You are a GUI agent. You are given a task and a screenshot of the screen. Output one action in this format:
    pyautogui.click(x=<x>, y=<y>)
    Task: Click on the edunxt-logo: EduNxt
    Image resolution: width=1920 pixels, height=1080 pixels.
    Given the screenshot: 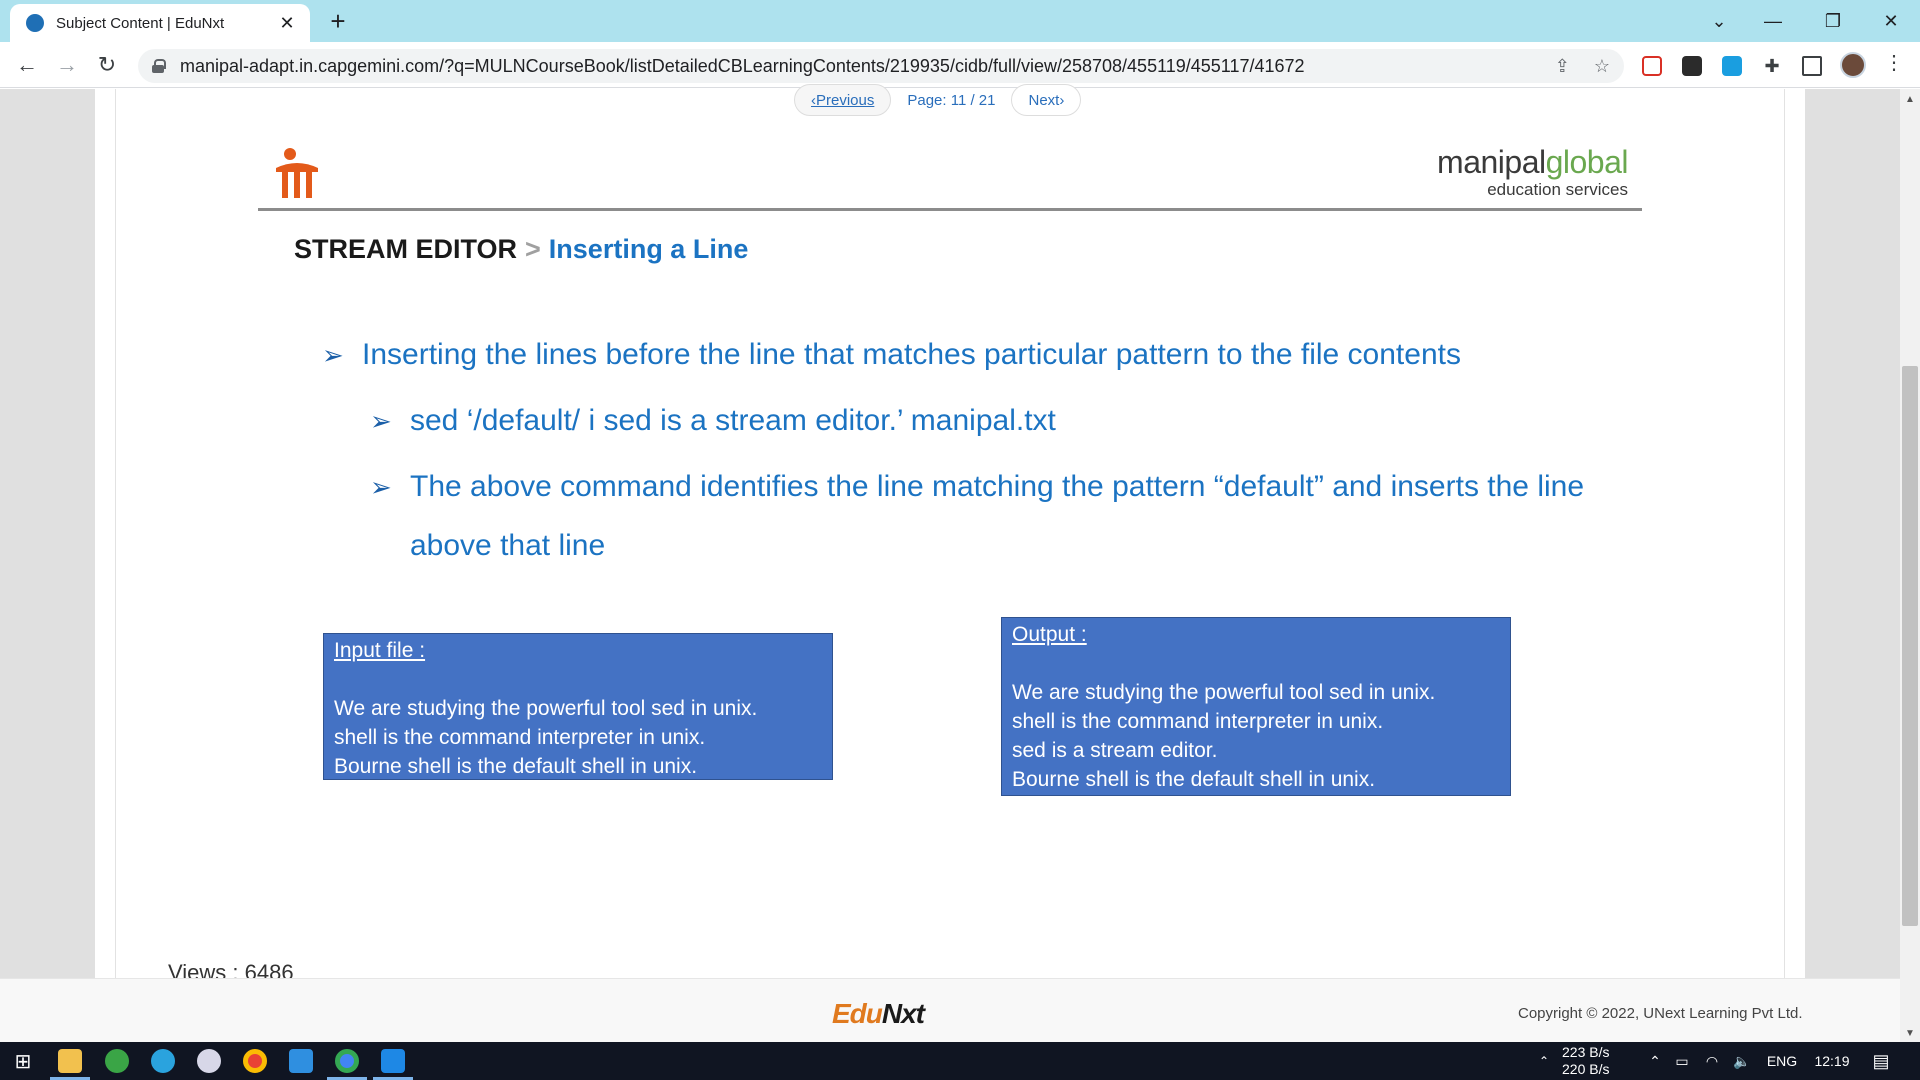 What is the action you would take?
    pyautogui.click(x=878, y=1014)
    